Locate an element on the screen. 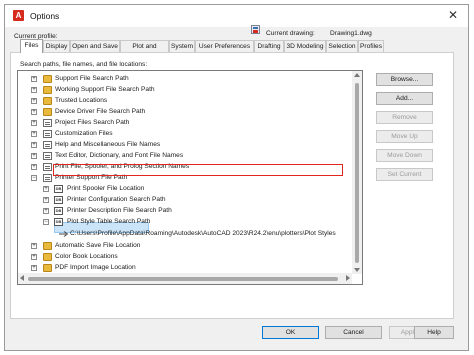  tab-system: System is located at coordinates (182, 46).